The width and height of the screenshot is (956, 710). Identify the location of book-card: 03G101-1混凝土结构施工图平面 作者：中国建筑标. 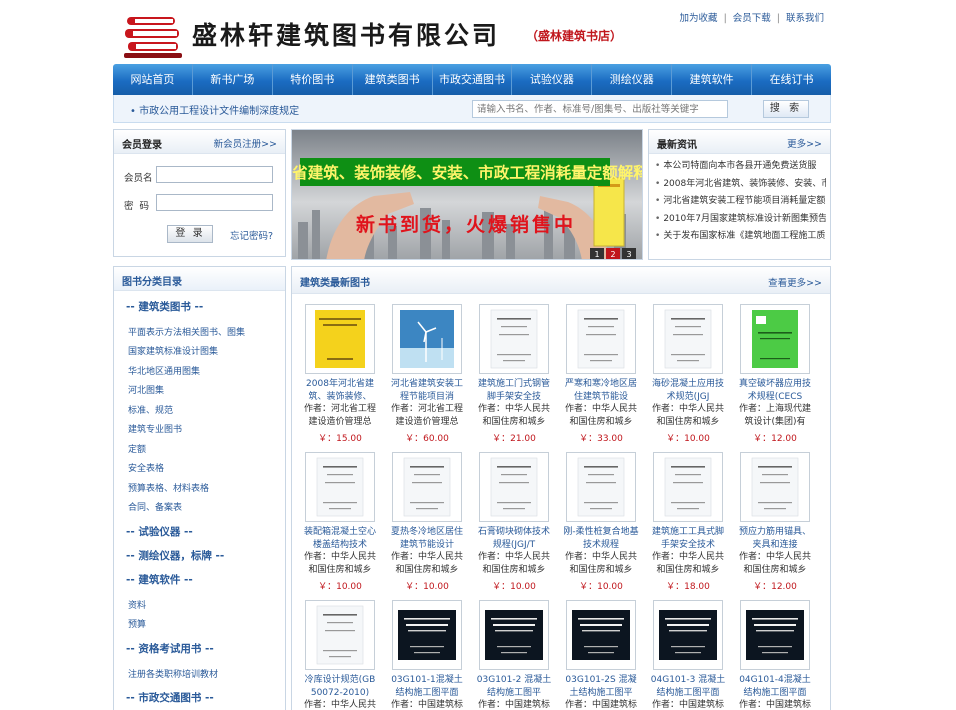
(427, 655).